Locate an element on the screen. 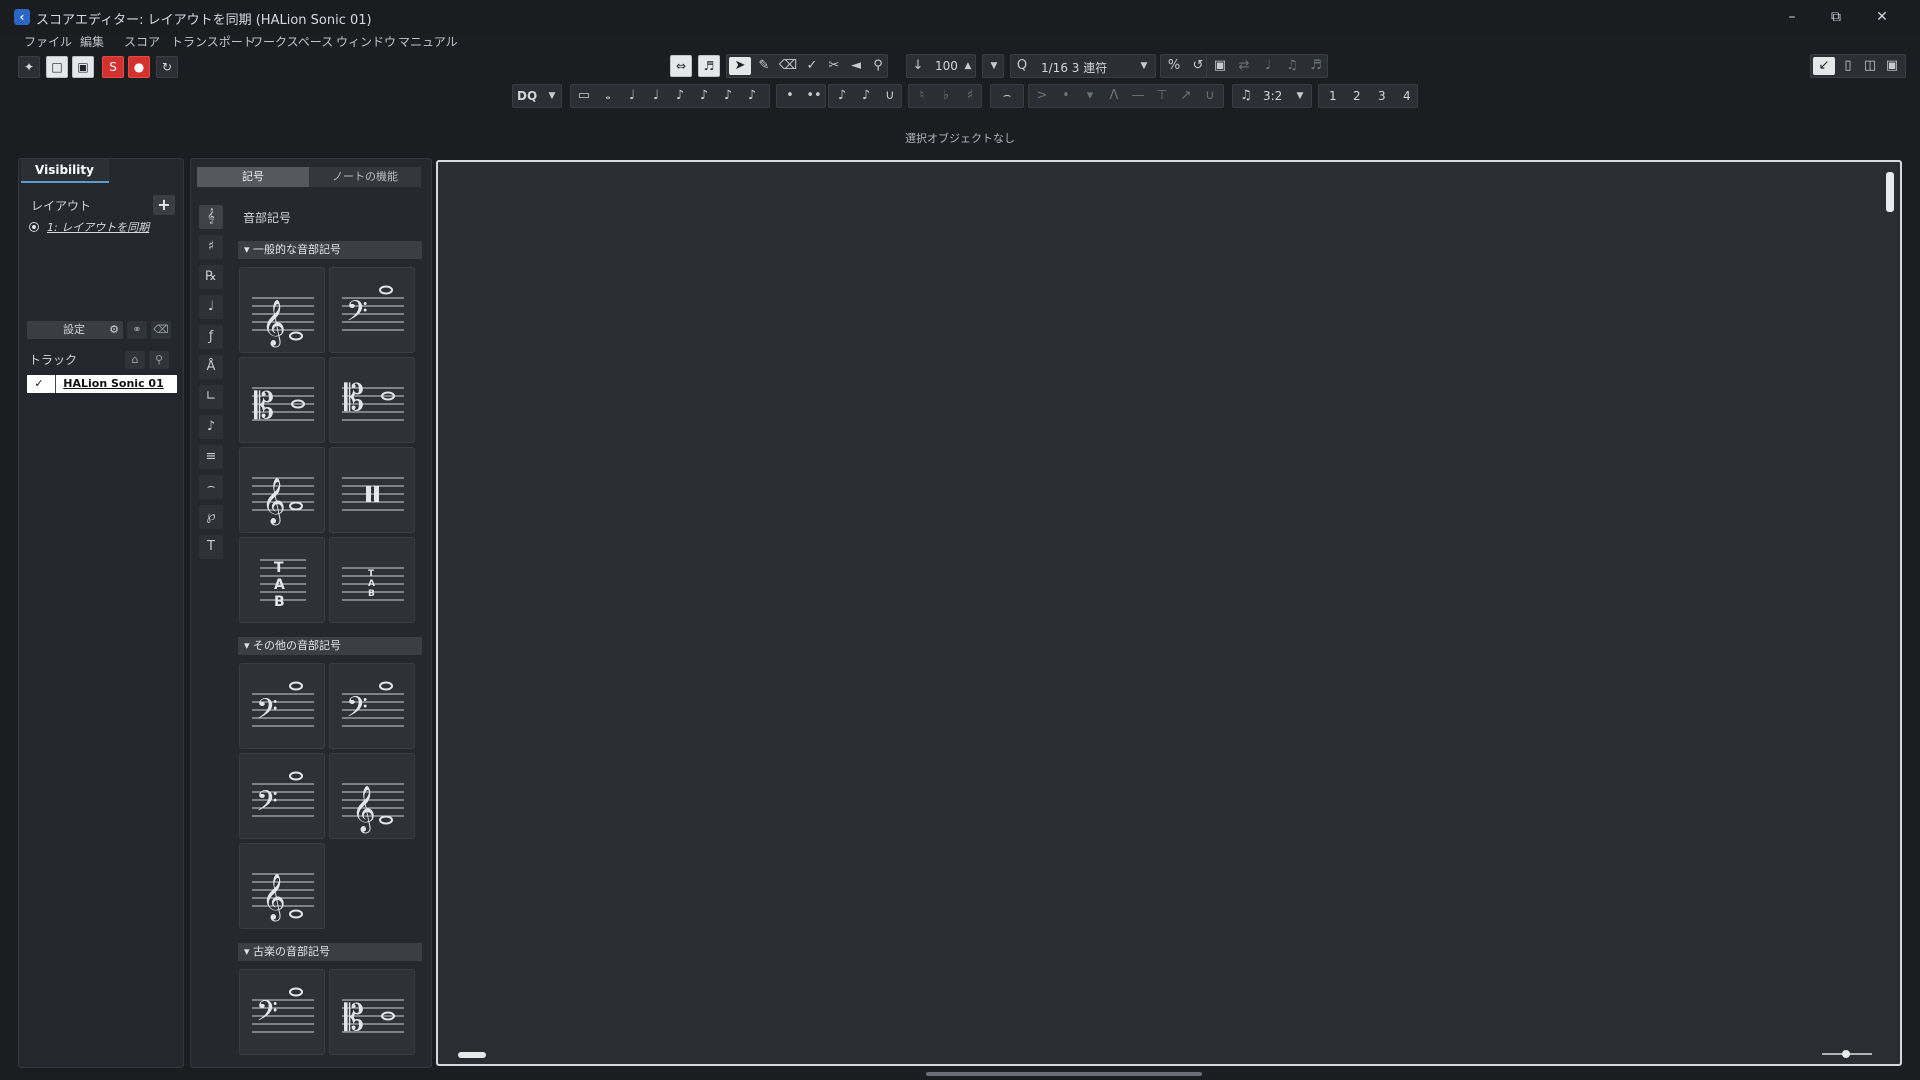 The height and width of the screenshot is (1080, 1920). close-button: ✕ is located at coordinates (1882, 17).